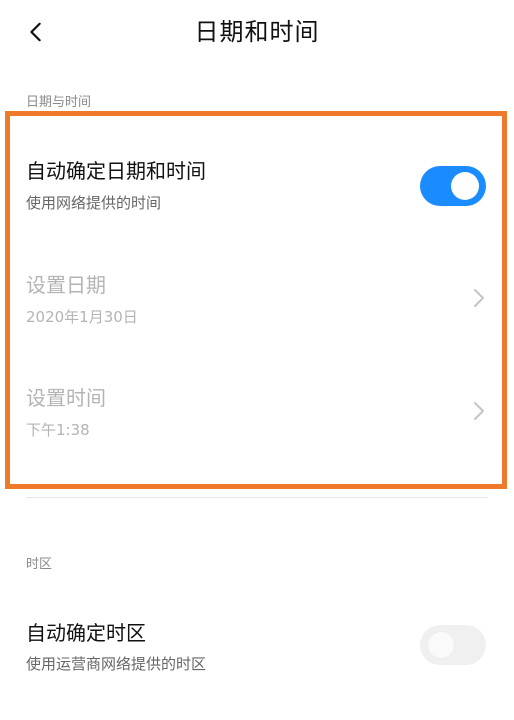 This screenshot has height=720, width=514. What do you see at coordinates (116, 171) in the screenshot?
I see `row-title: 自动确定日期和时间` at bounding box center [116, 171].